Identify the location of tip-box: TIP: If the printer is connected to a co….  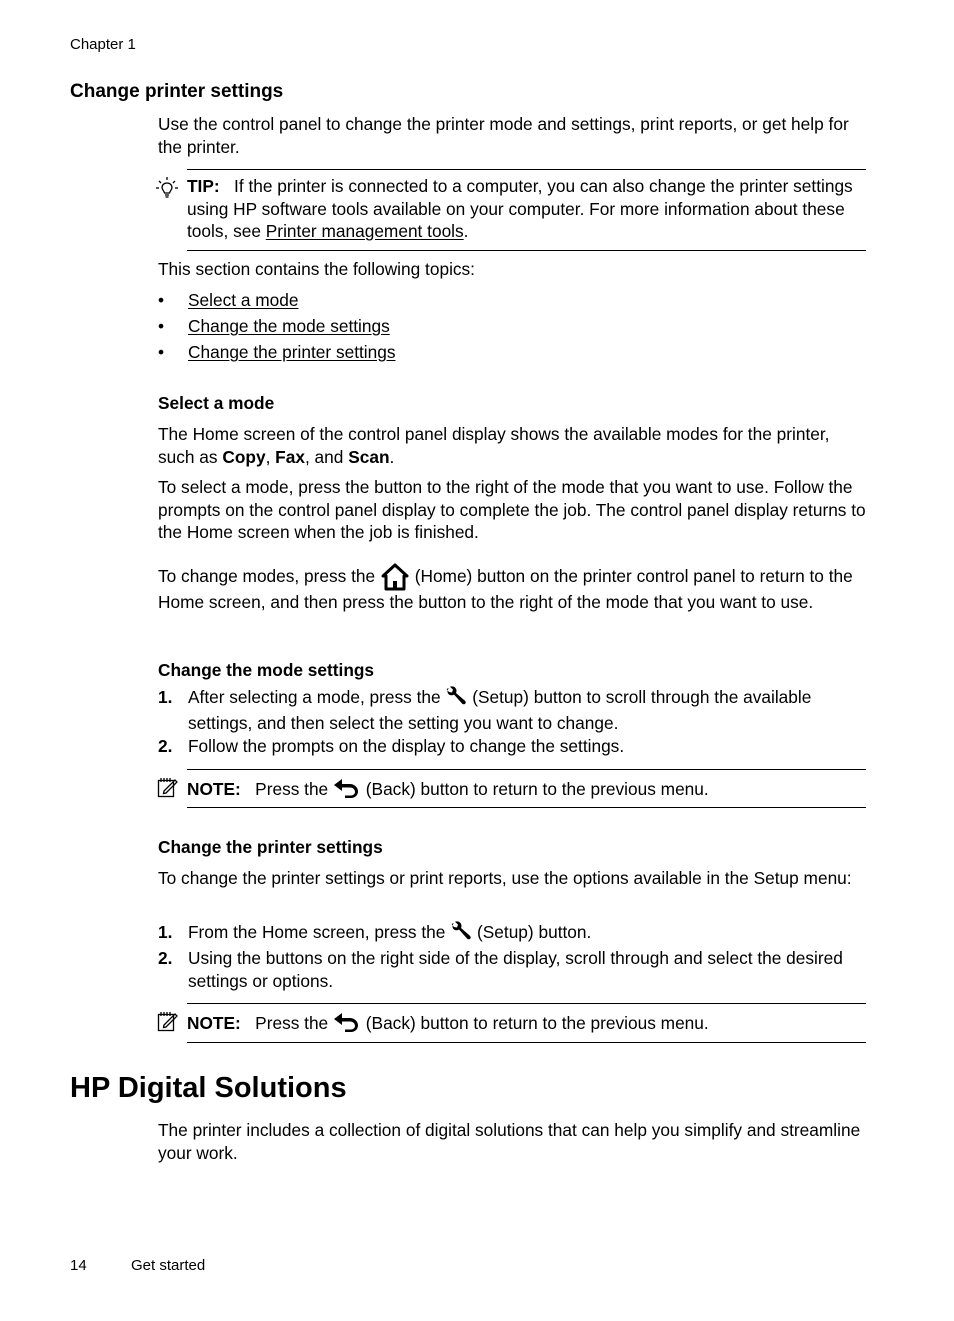
(527, 209).